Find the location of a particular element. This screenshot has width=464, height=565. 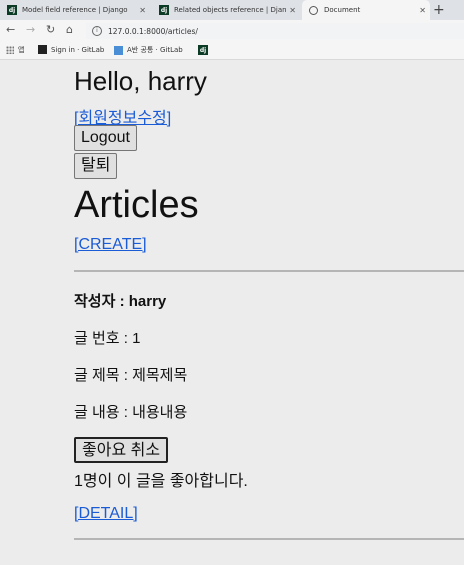

forward-icon: → is located at coordinates (30, 29).